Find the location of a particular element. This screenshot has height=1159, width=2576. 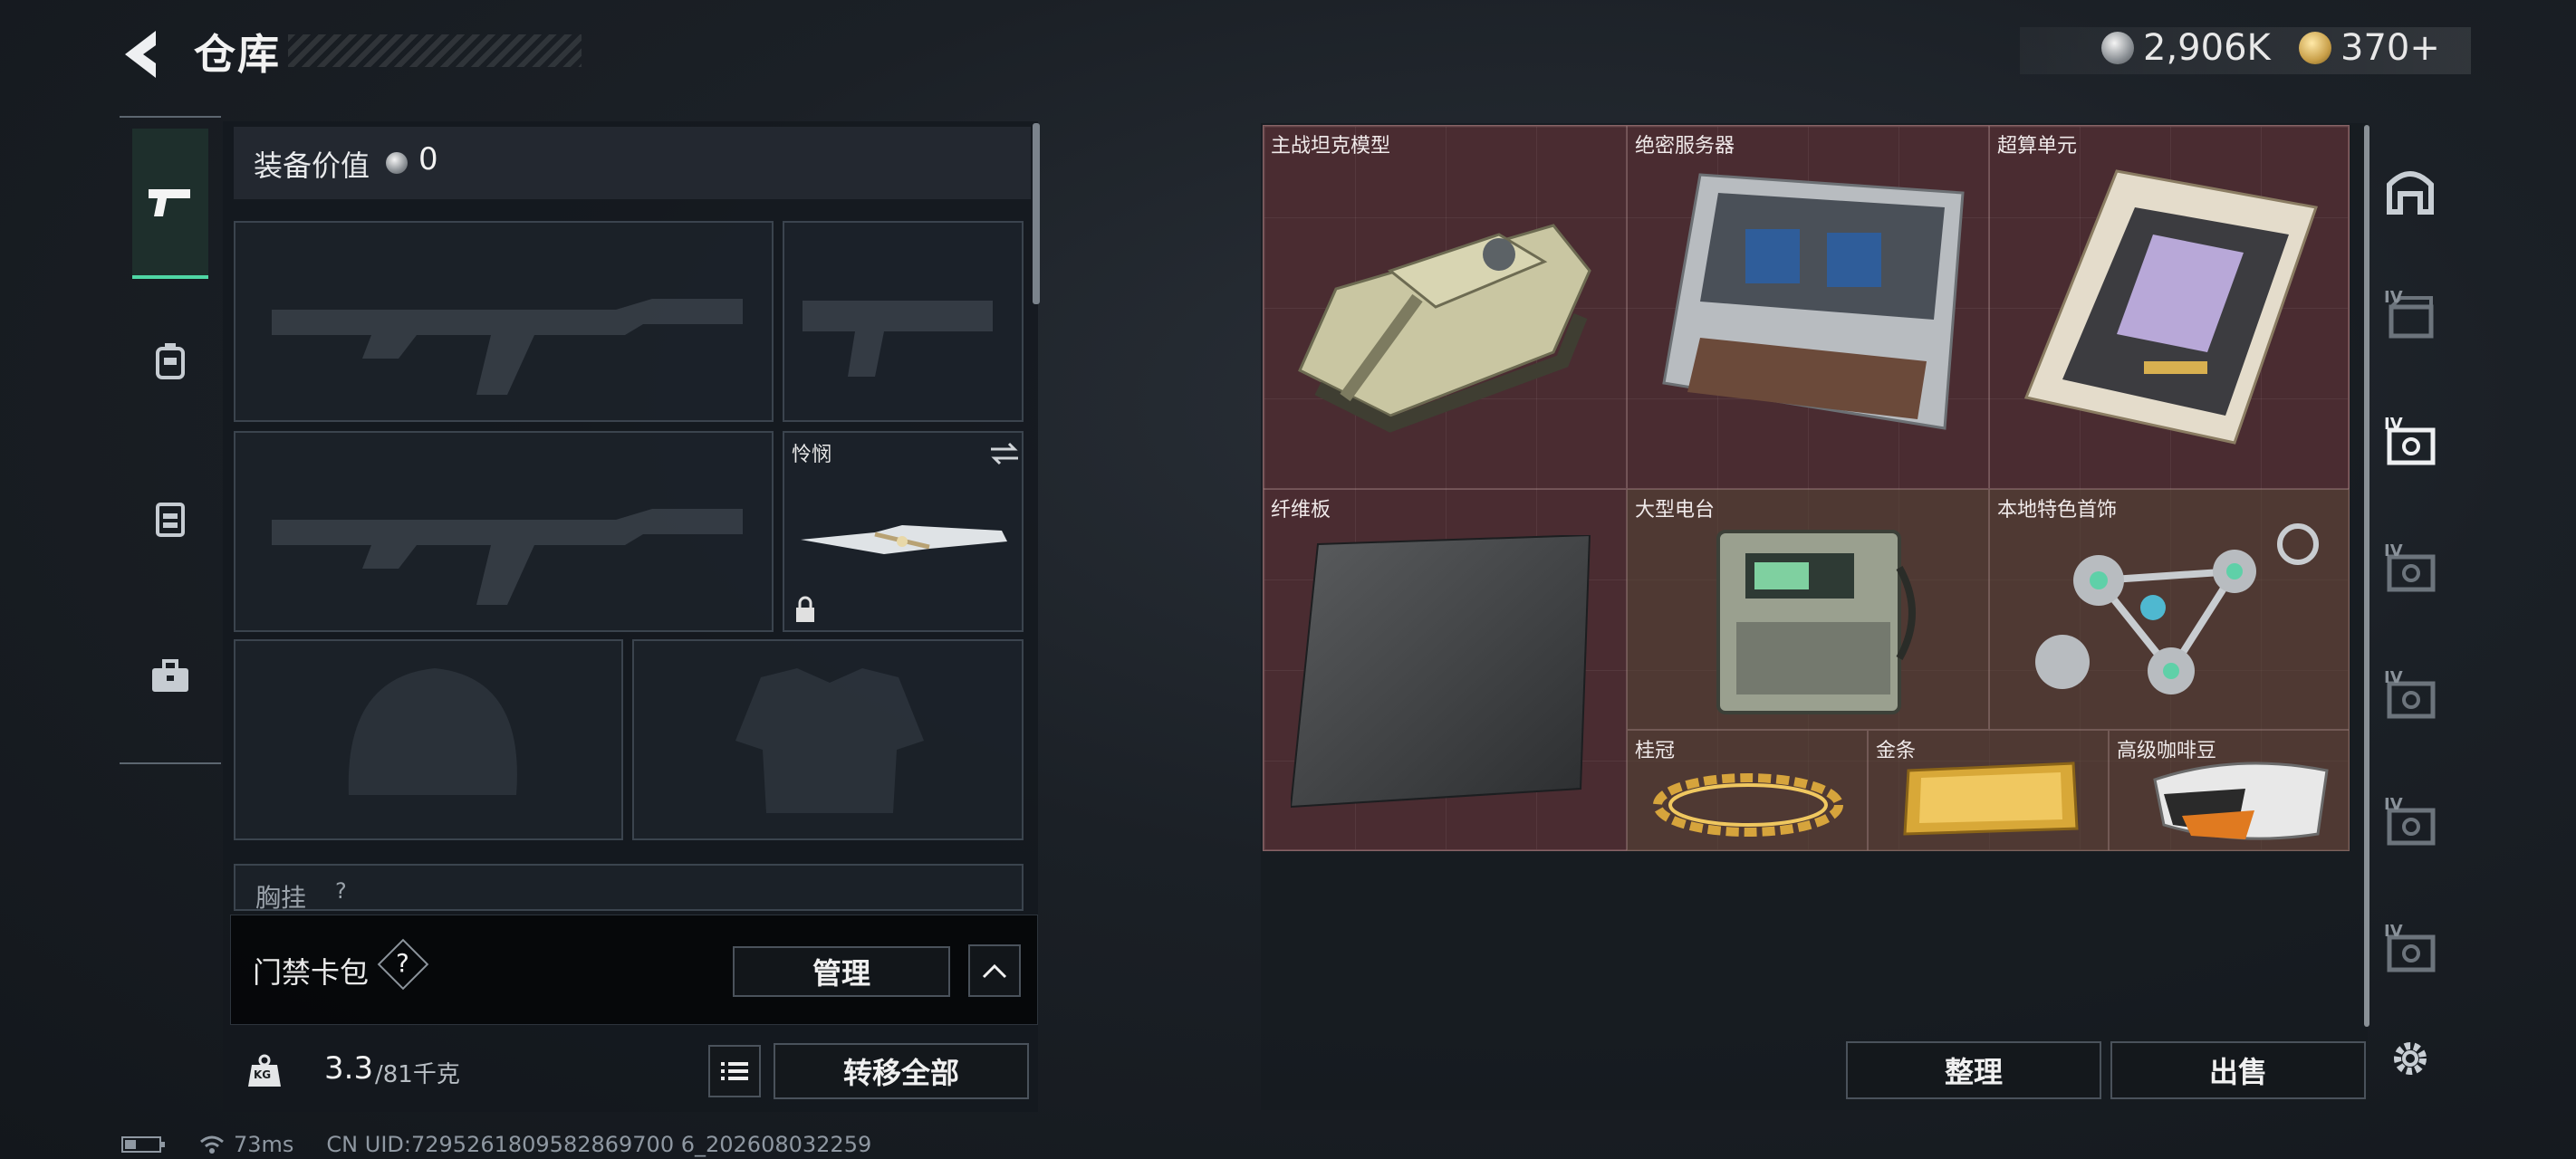

weight-icon: KG is located at coordinates (264, 1070).